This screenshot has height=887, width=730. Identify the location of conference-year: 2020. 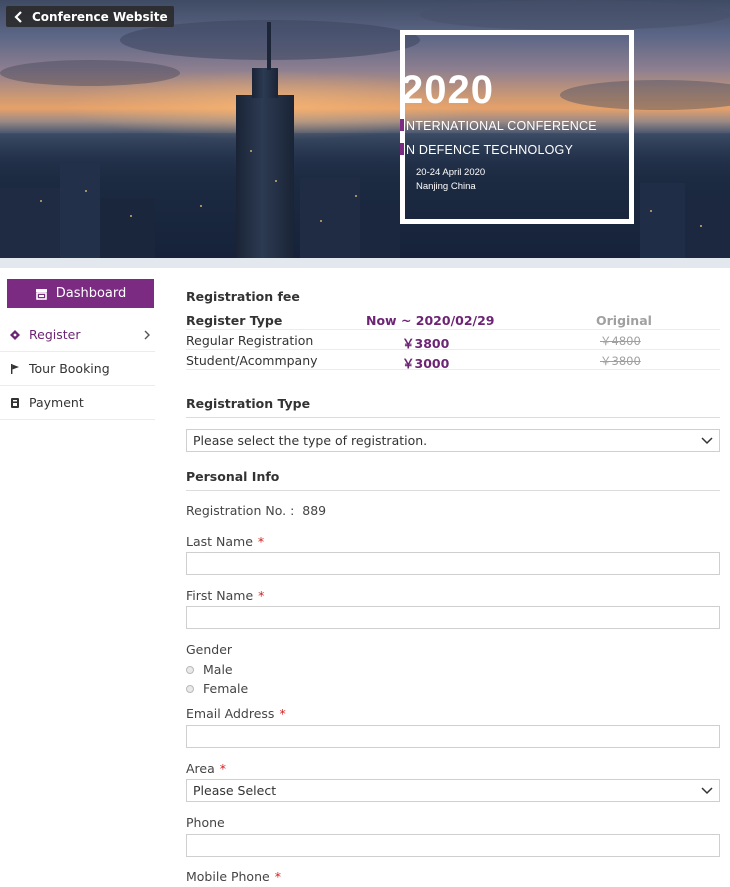
(447, 90).